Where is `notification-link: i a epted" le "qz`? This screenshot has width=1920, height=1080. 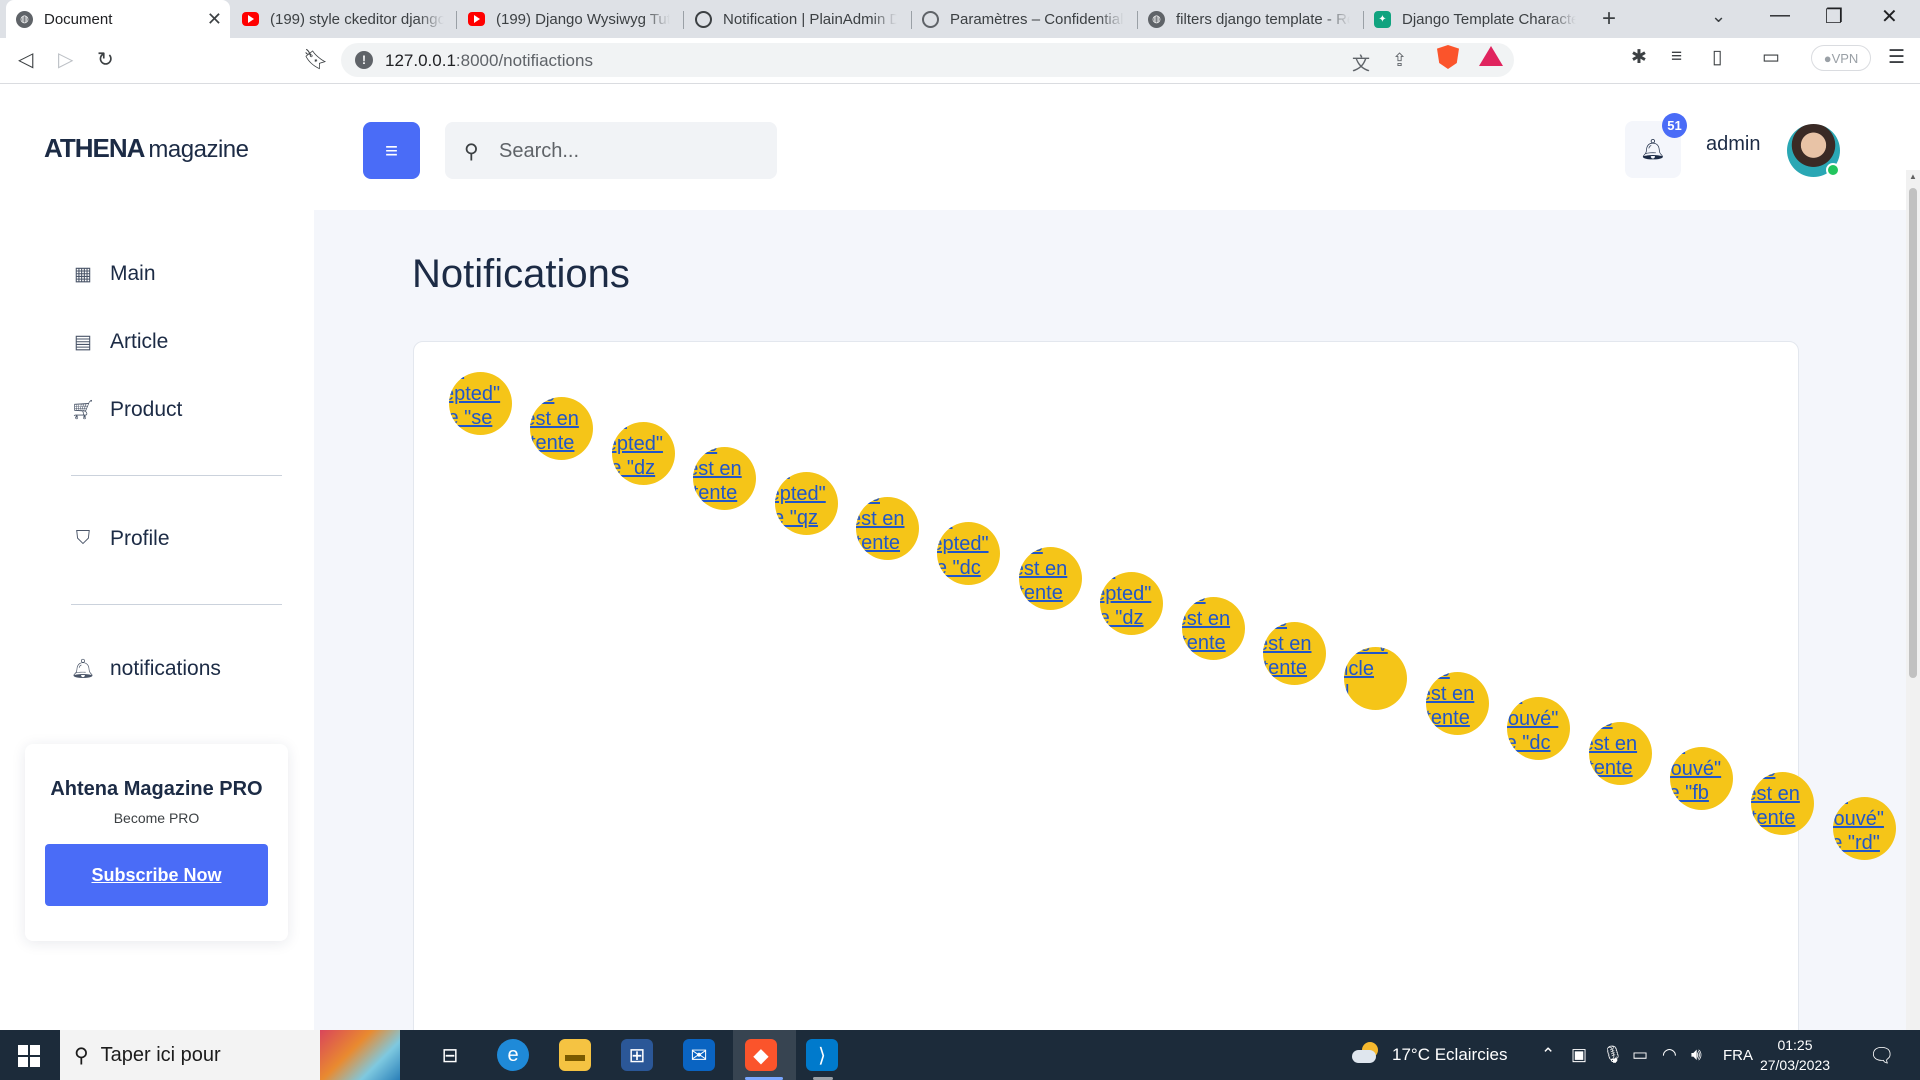
notification-link: i a epted" le "qz is located at coordinates (806, 501).